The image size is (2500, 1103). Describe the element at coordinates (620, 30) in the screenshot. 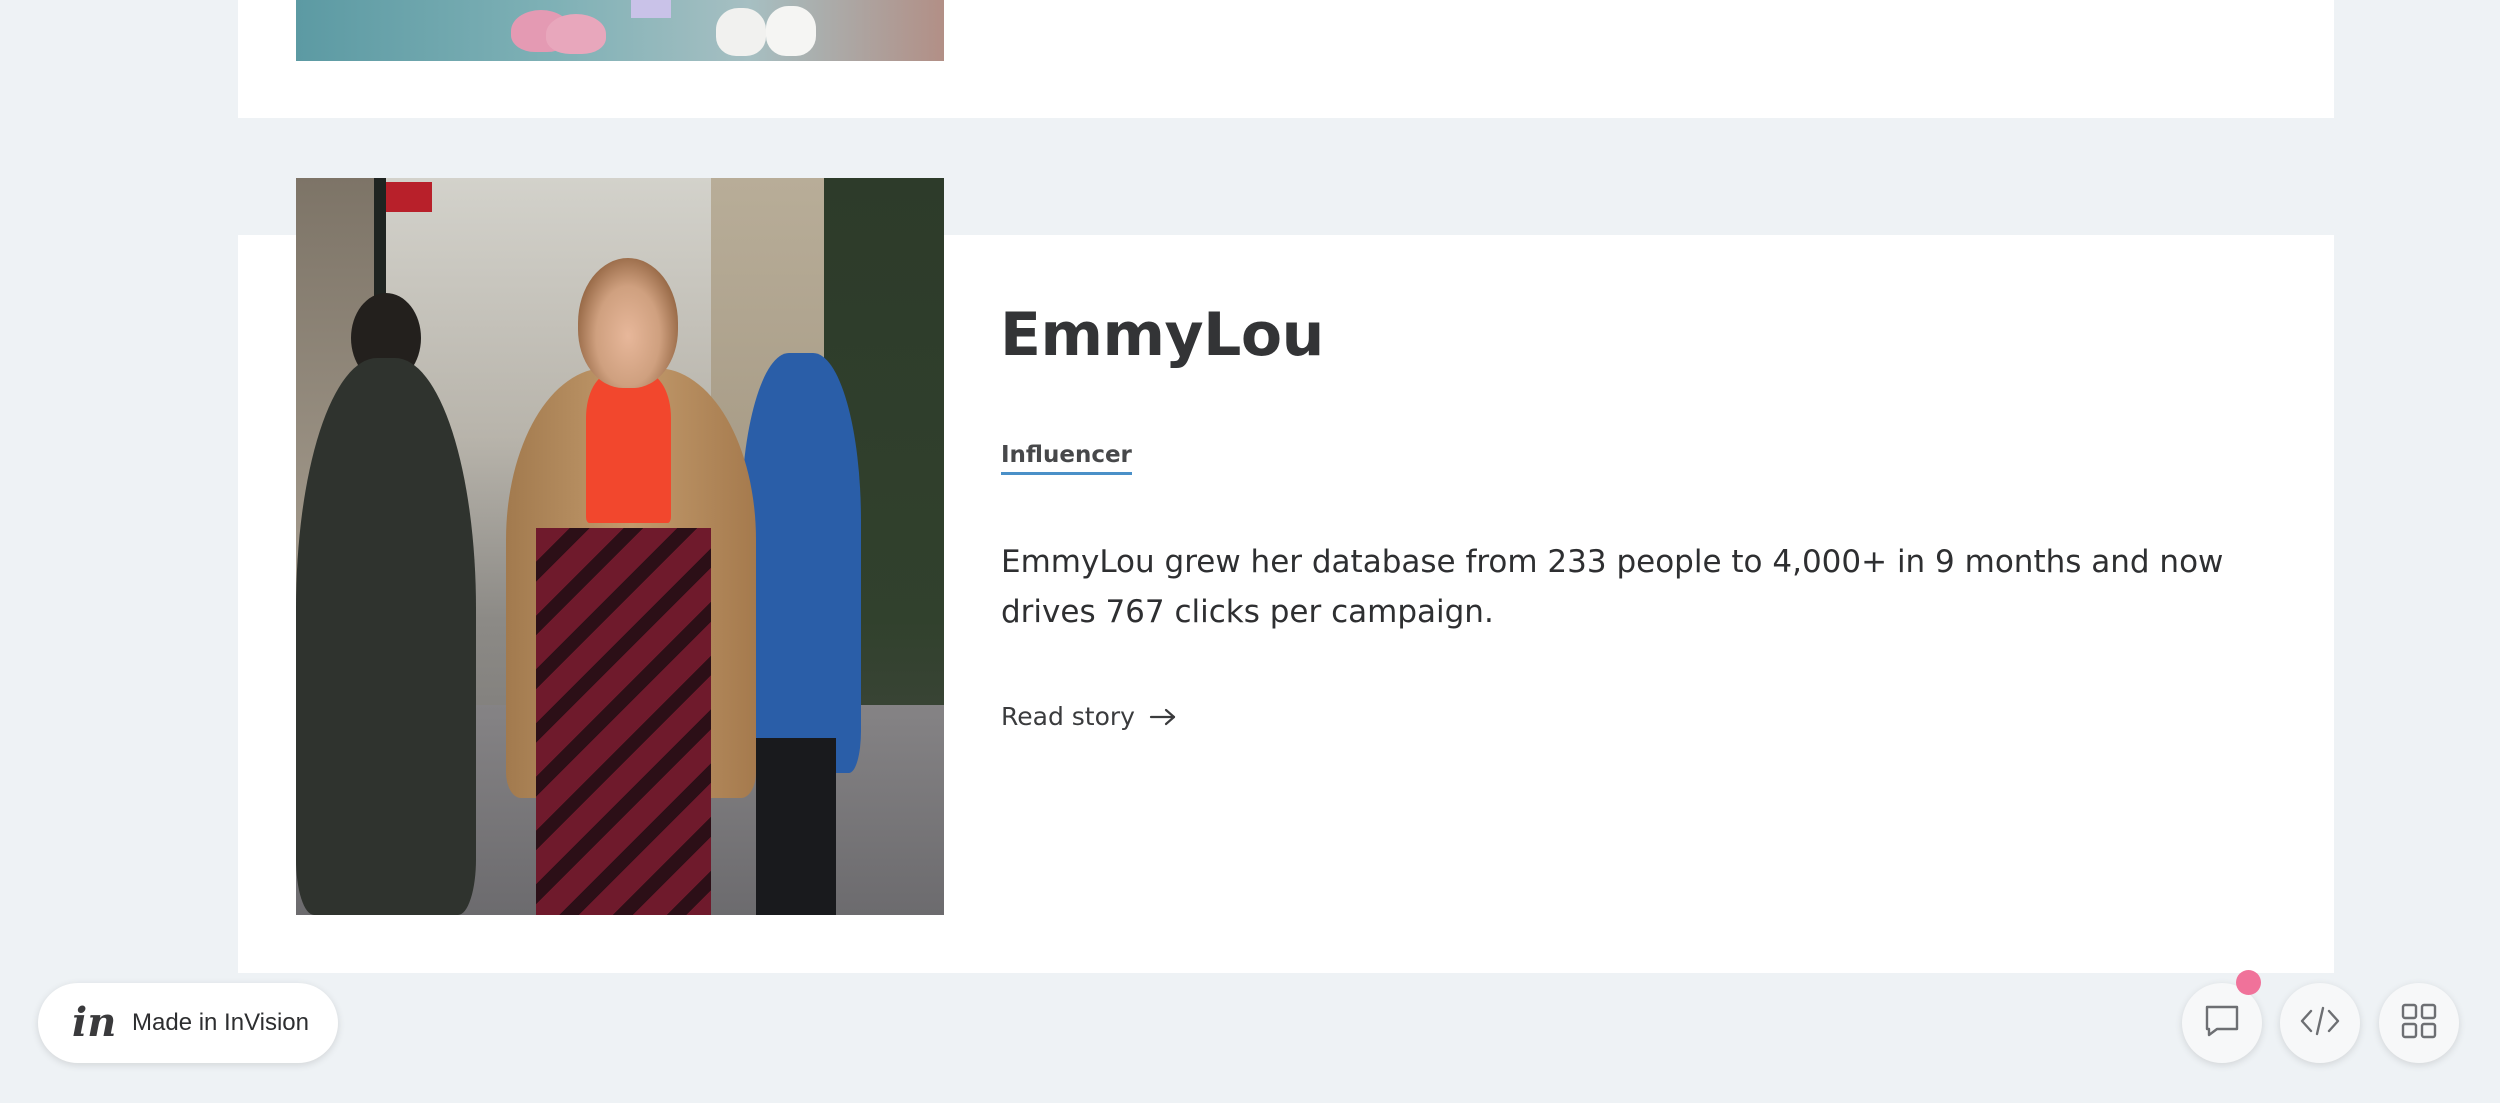

I see `previous-story-photo` at that location.